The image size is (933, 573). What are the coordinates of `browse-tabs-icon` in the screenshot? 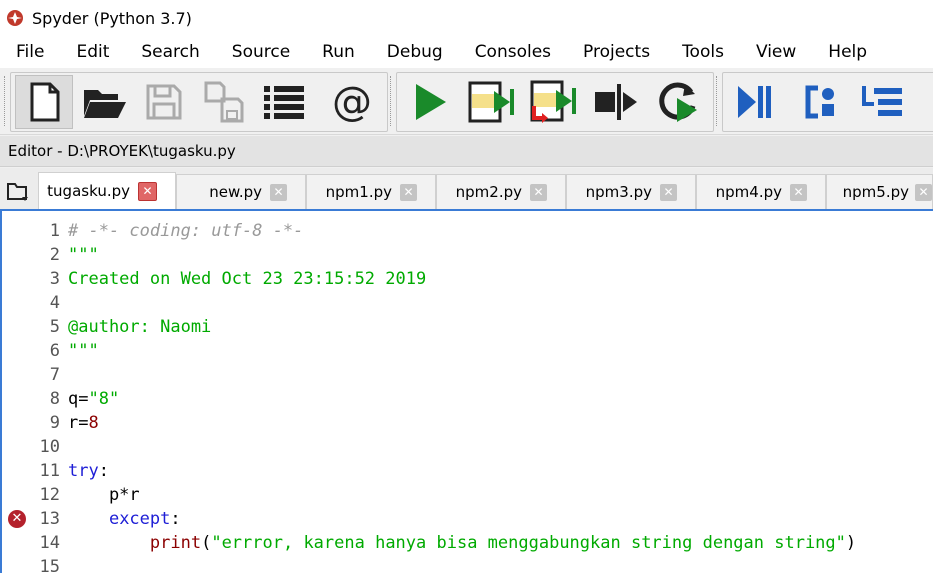 It's located at (18, 191).